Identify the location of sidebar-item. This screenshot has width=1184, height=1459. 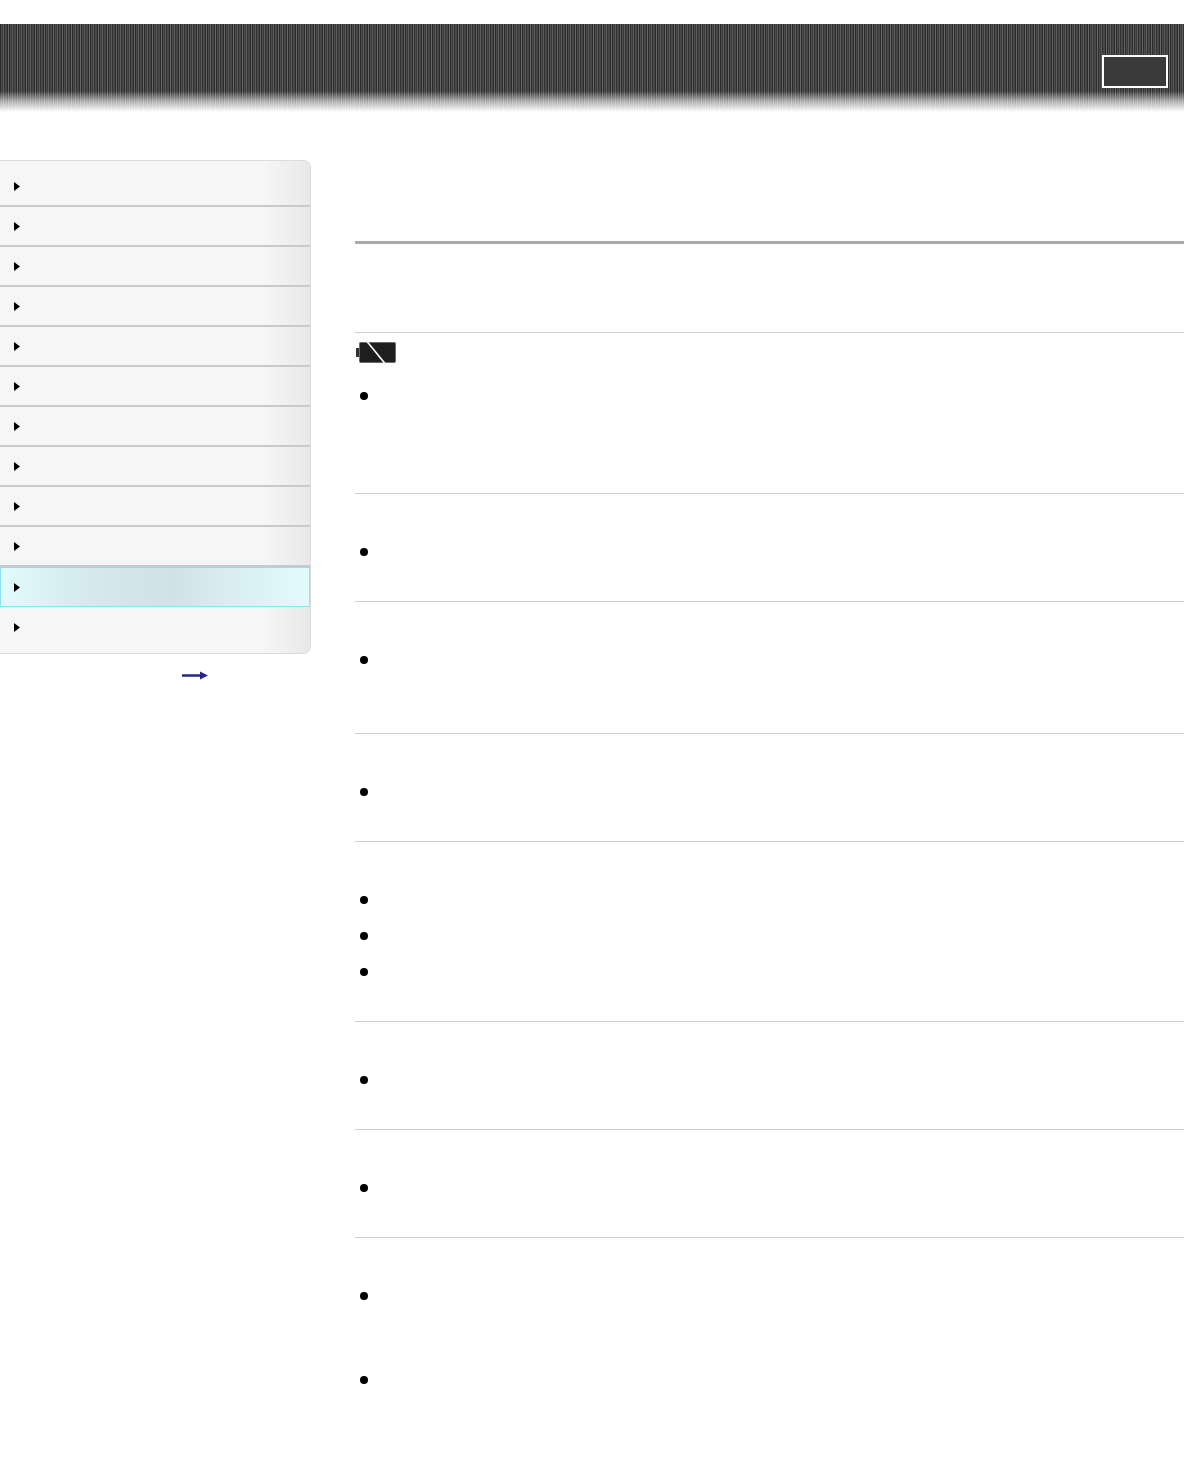
(155, 587).